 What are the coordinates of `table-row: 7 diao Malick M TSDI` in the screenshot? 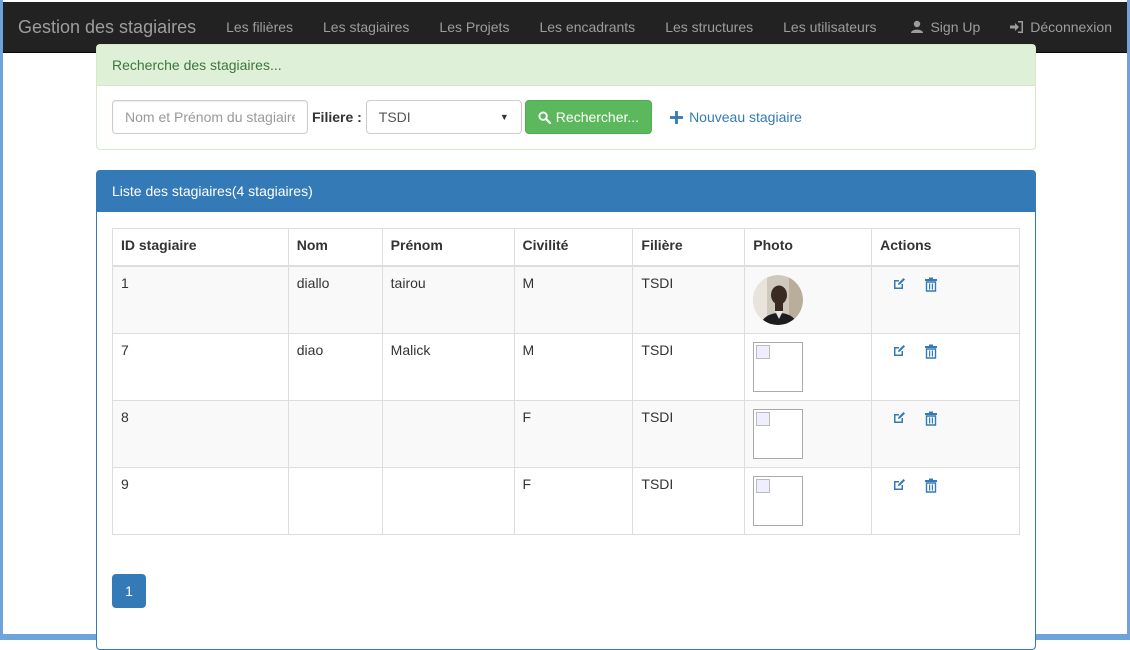 It's located at (566, 366).